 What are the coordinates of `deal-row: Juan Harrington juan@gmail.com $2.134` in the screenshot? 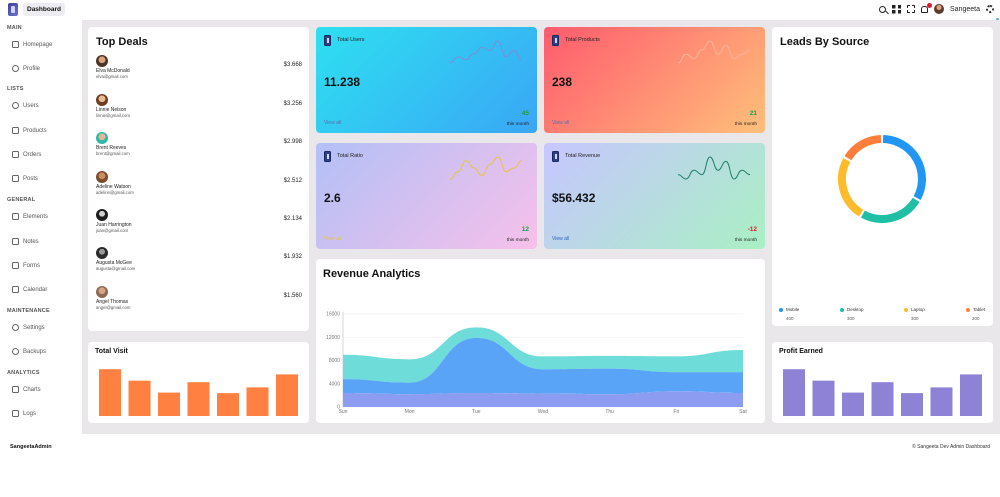 It's located at (199, 224).